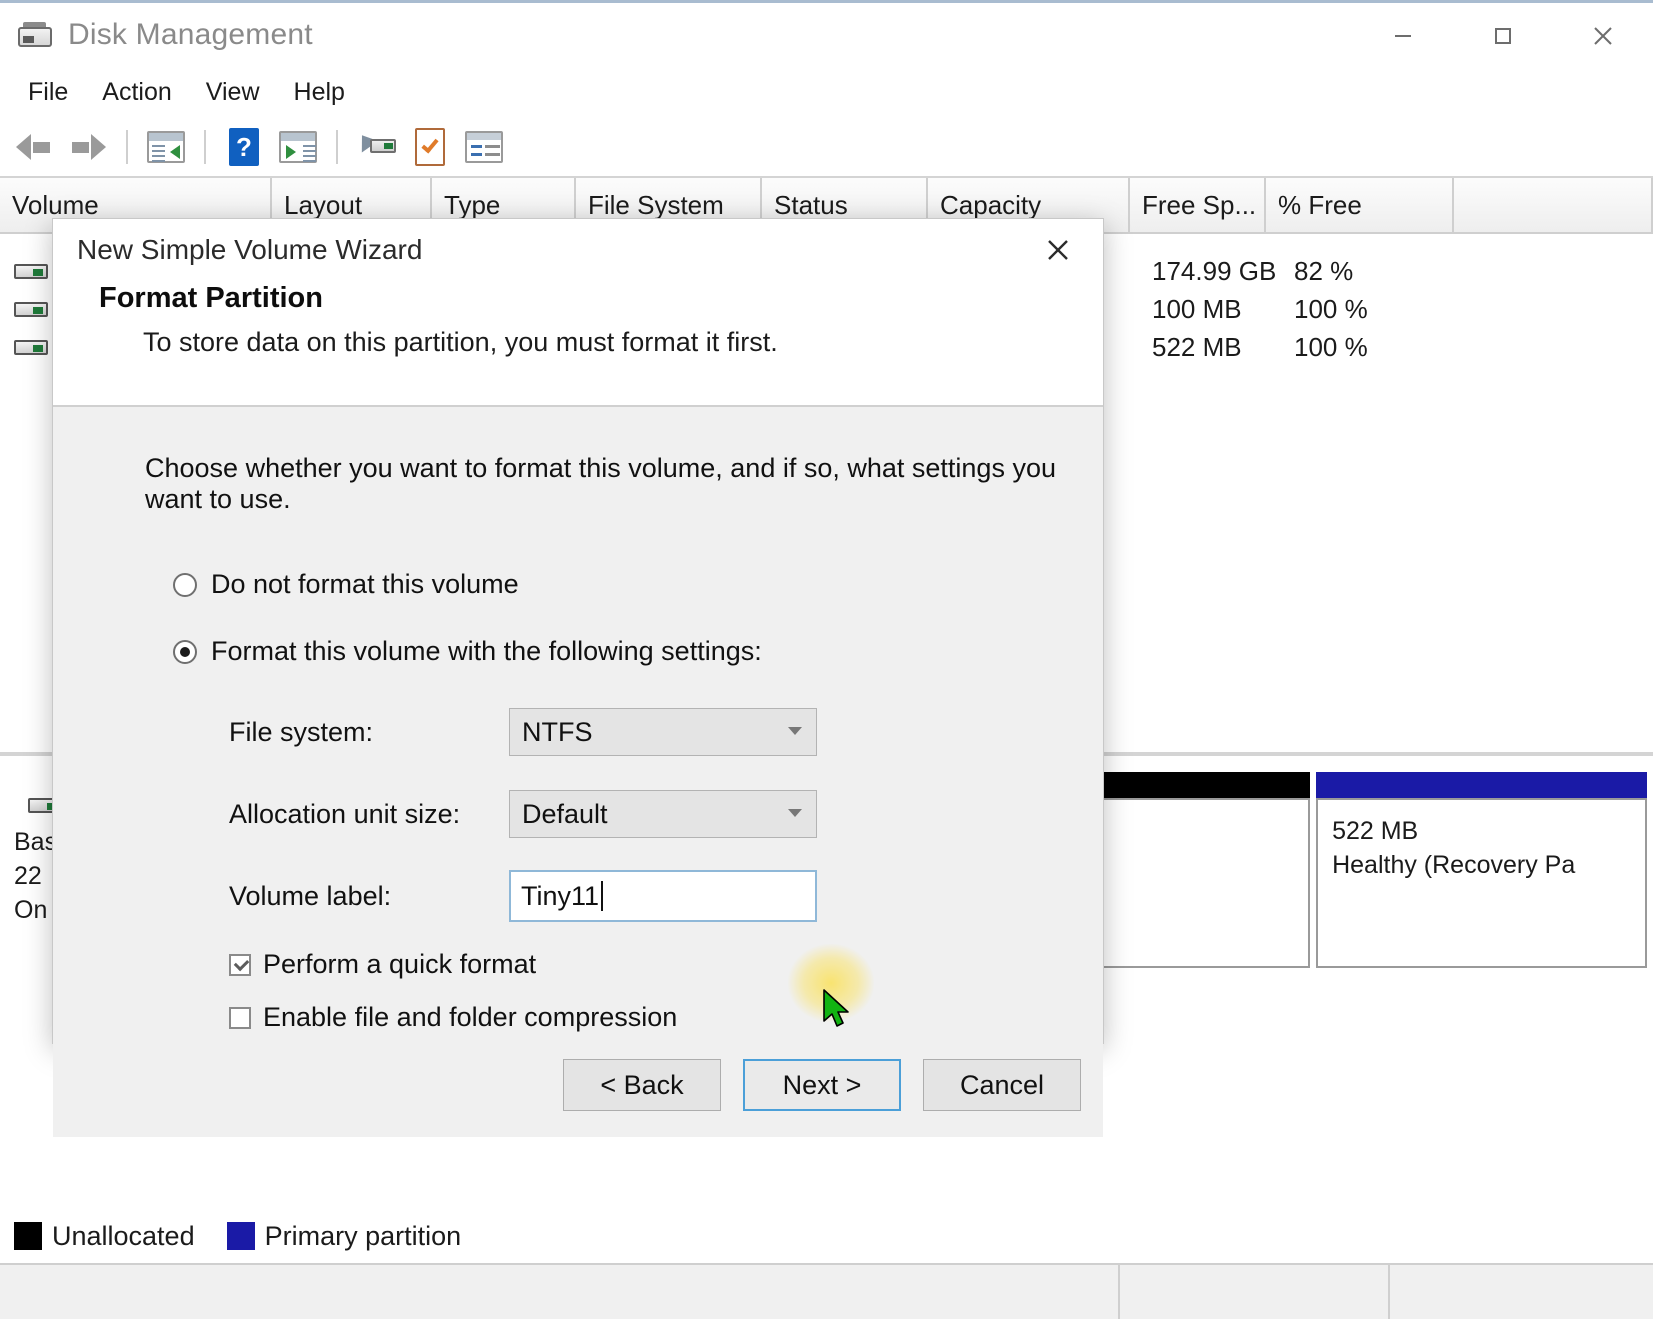 This screenshot has height=1319, width=1653. I want to click on field-label: Volume label:, so click(310, 895).